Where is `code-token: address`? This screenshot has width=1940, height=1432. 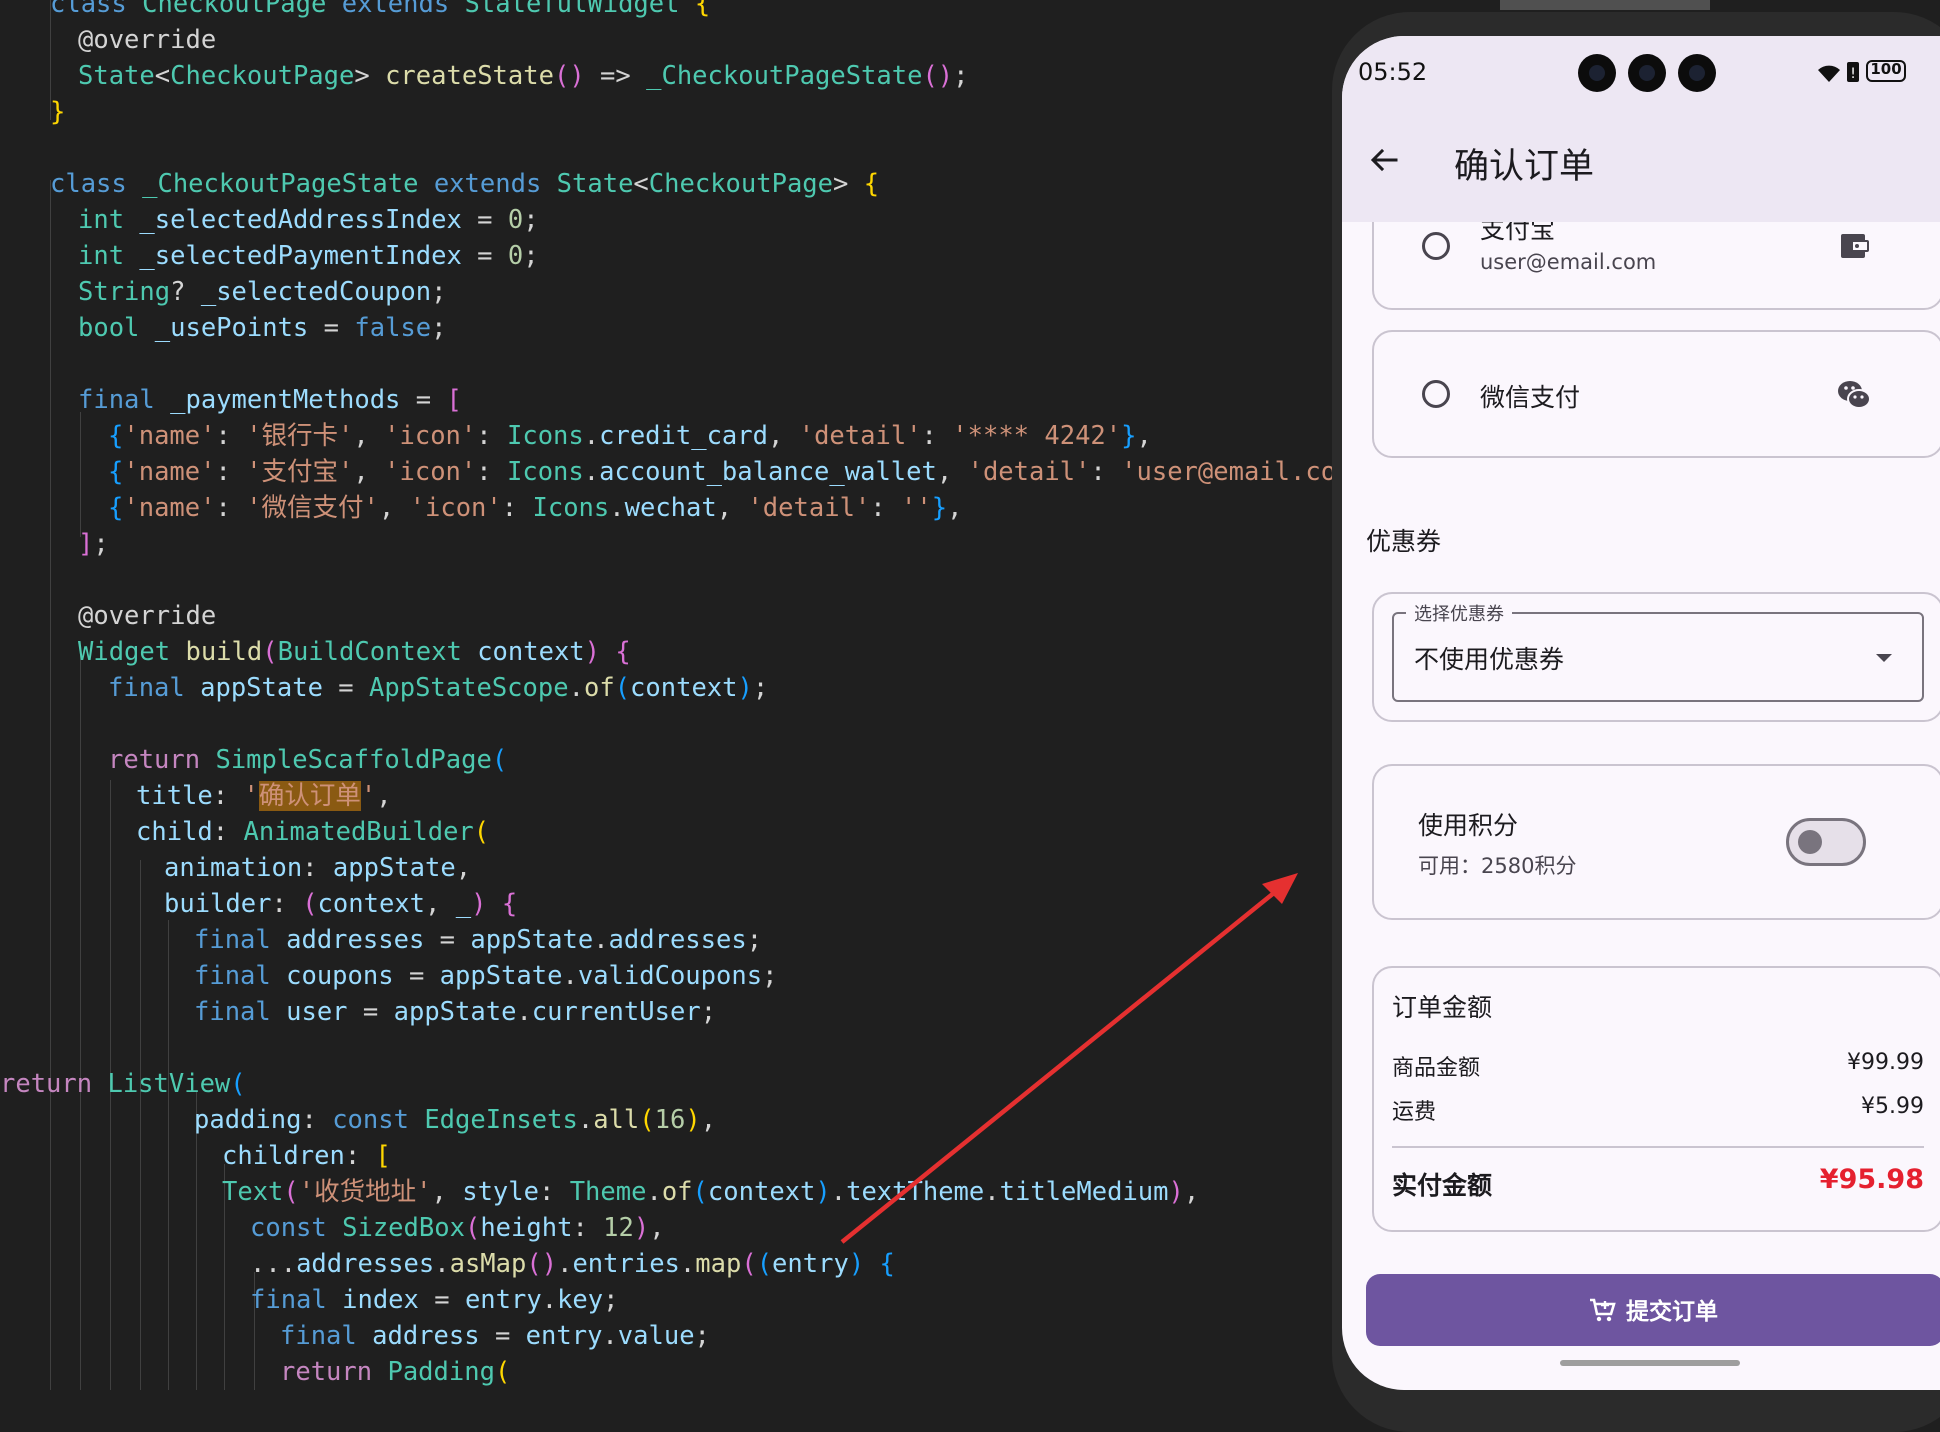
code-token: address is located at coordinates (426, 1336).